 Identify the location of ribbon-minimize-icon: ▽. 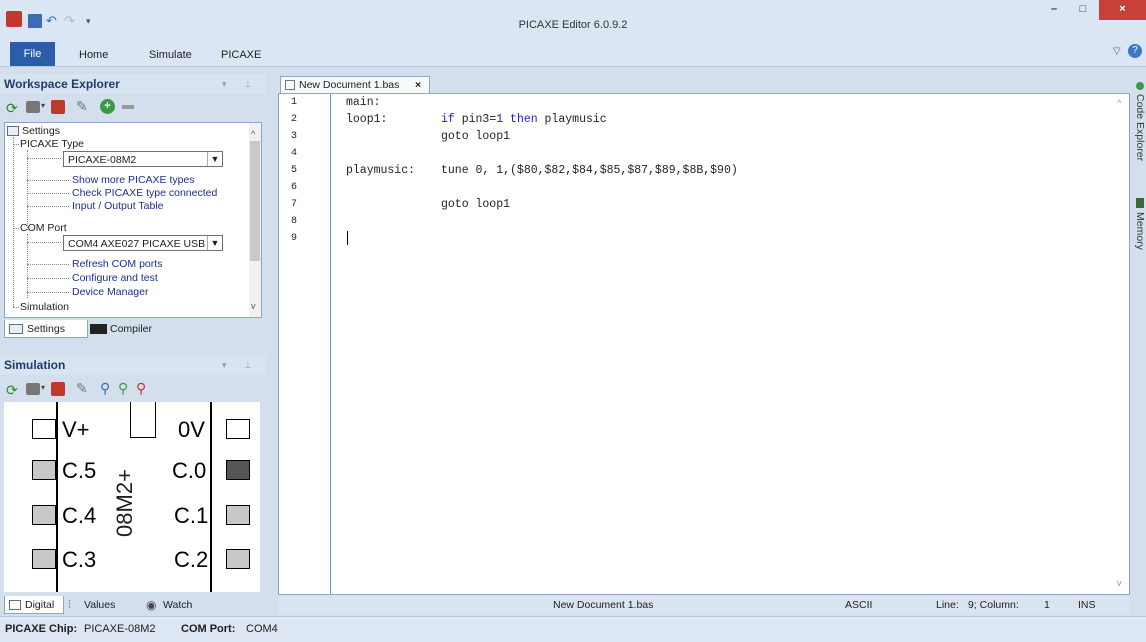
(1117, 51).